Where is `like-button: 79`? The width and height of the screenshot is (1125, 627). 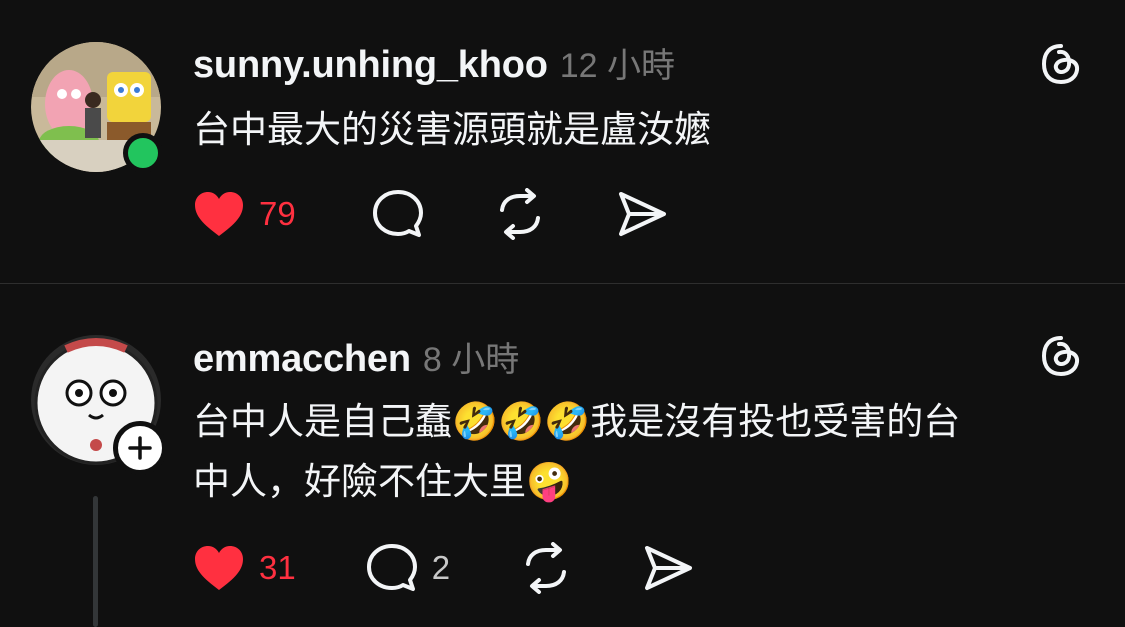 like-button: 79 is located at coordinates (244, 214).